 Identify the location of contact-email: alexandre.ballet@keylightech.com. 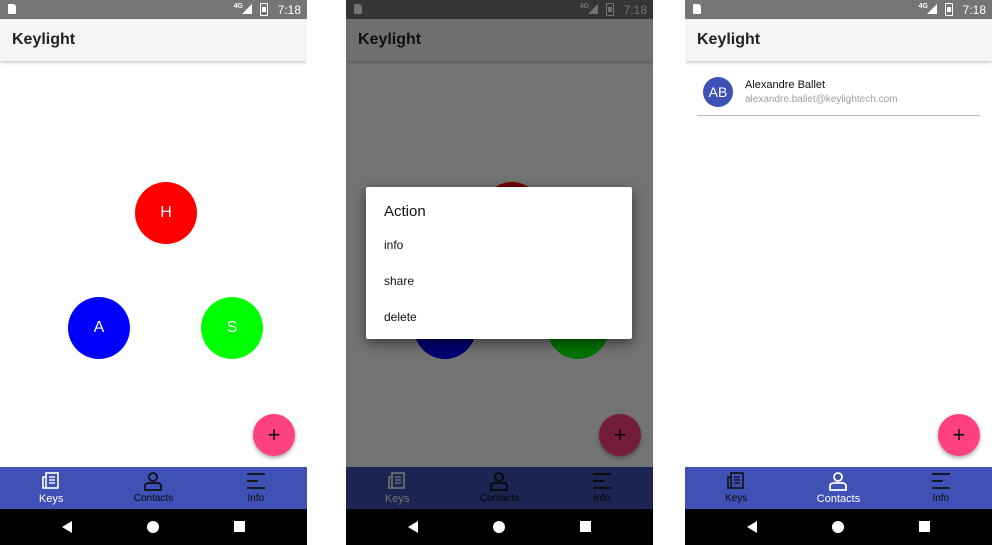
(821, 99).